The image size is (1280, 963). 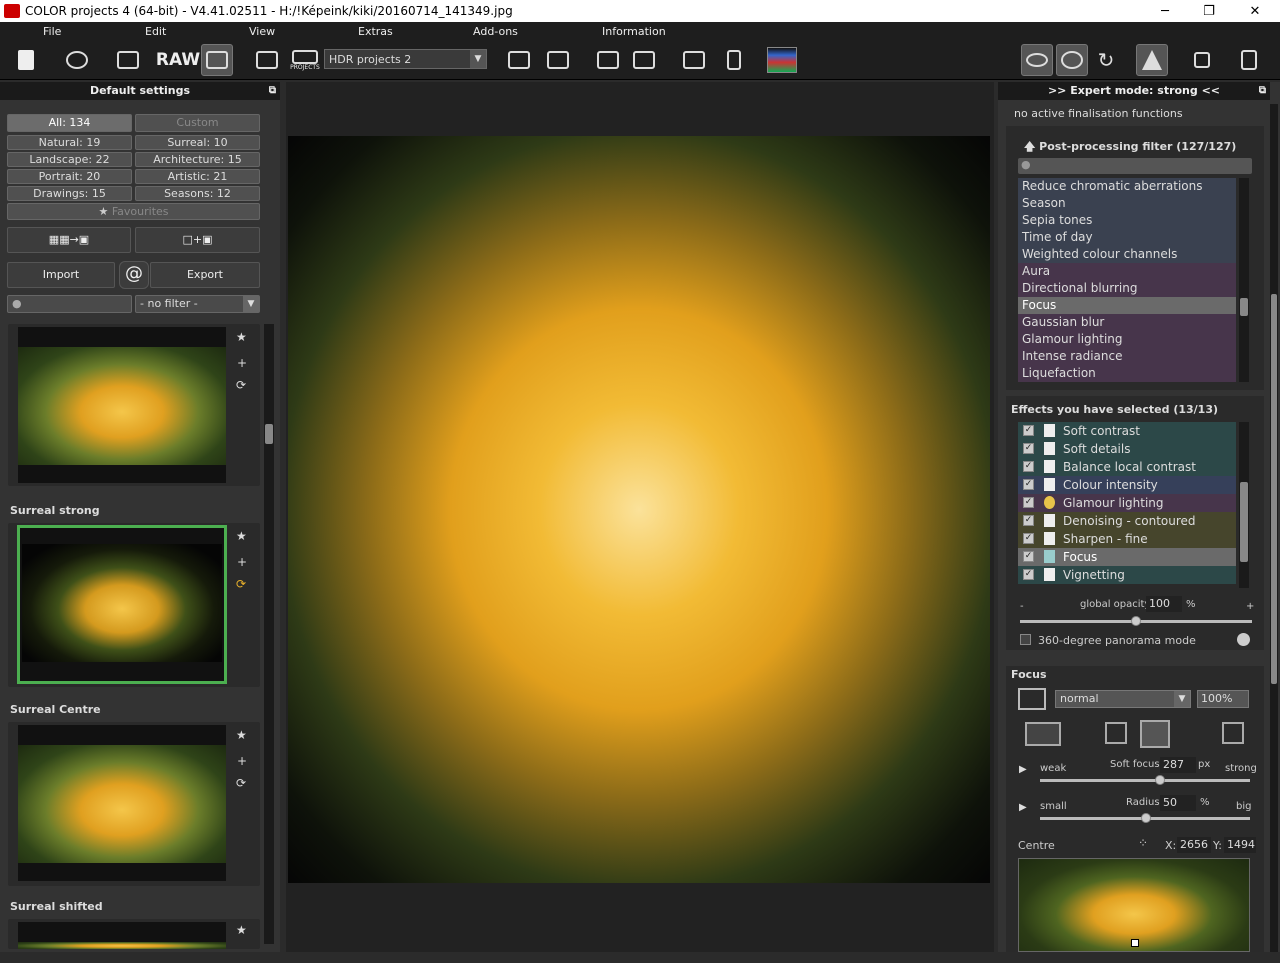 What do you see at coordinates (1243, 639) in the screenshot?
I see `panorama-options-icon` at bounding box center [1243, 639].